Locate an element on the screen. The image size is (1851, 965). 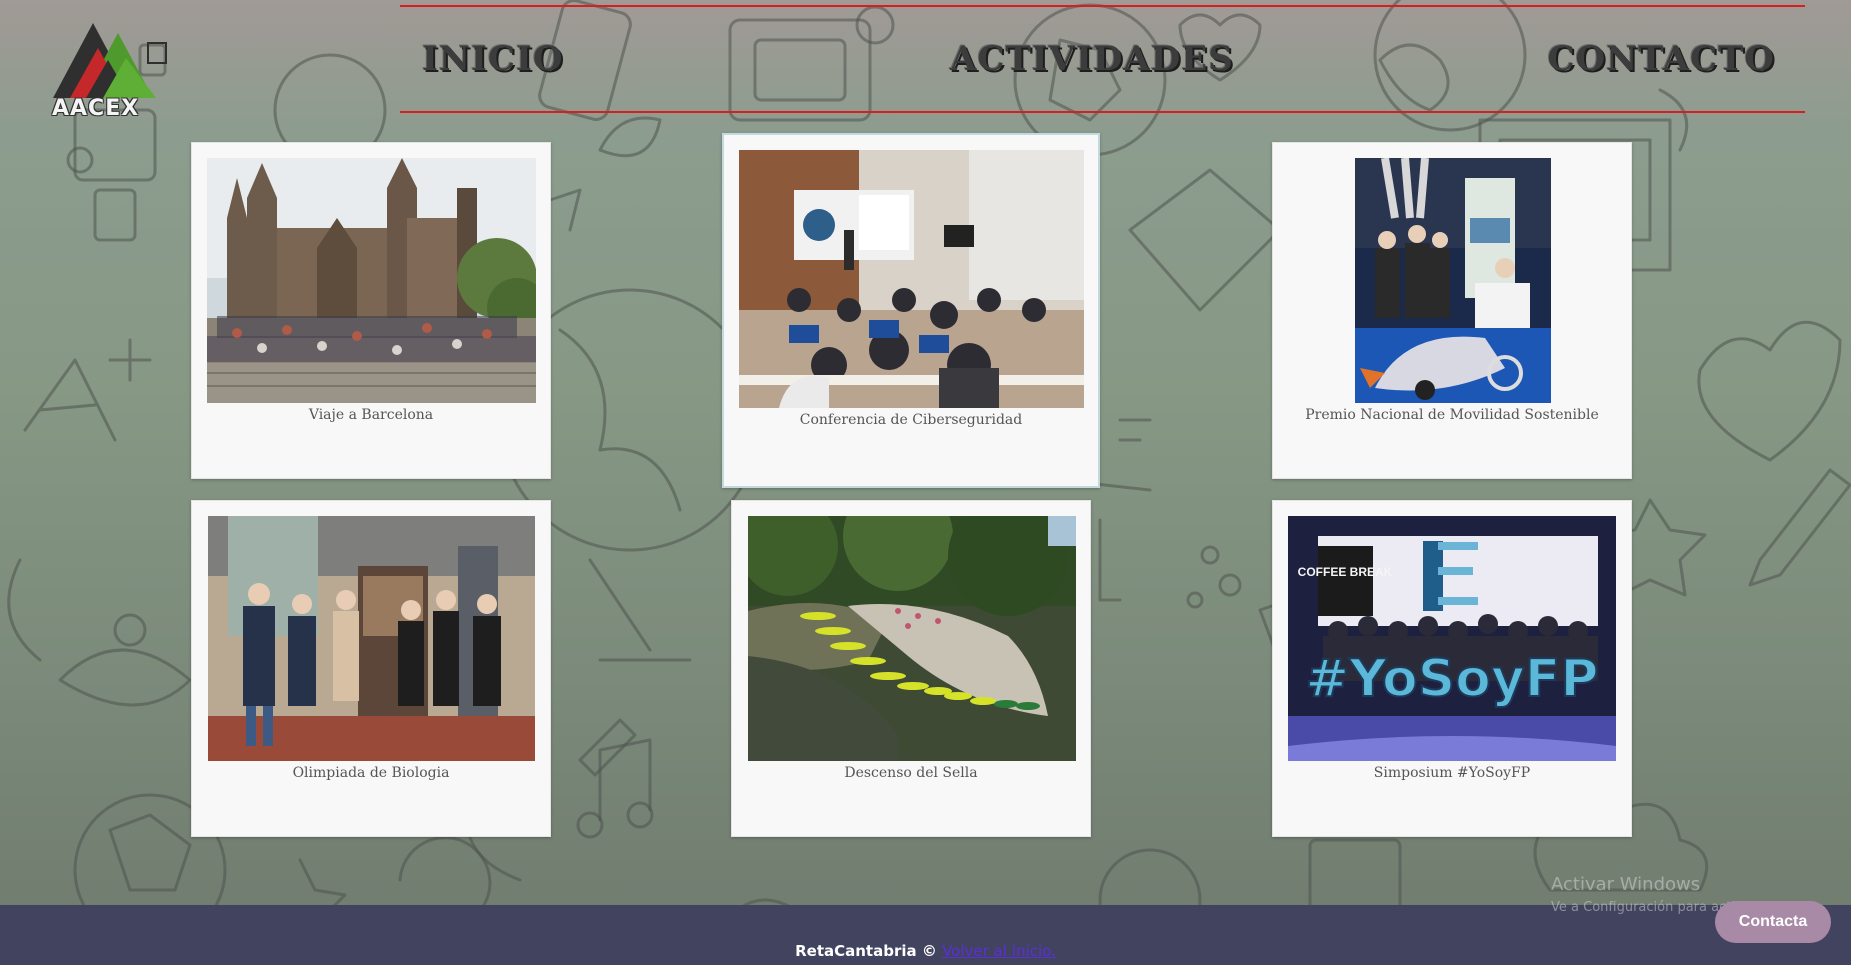
yosoyfp-sign-text: #YoSoyFP is located at coordinates (1452, 679).